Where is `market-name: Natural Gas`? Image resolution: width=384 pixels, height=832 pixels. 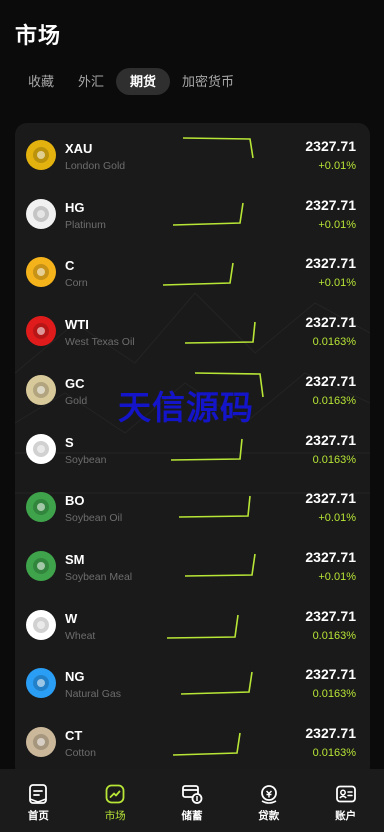 market-name: Natural Gas is located at coordinates (93, 694).